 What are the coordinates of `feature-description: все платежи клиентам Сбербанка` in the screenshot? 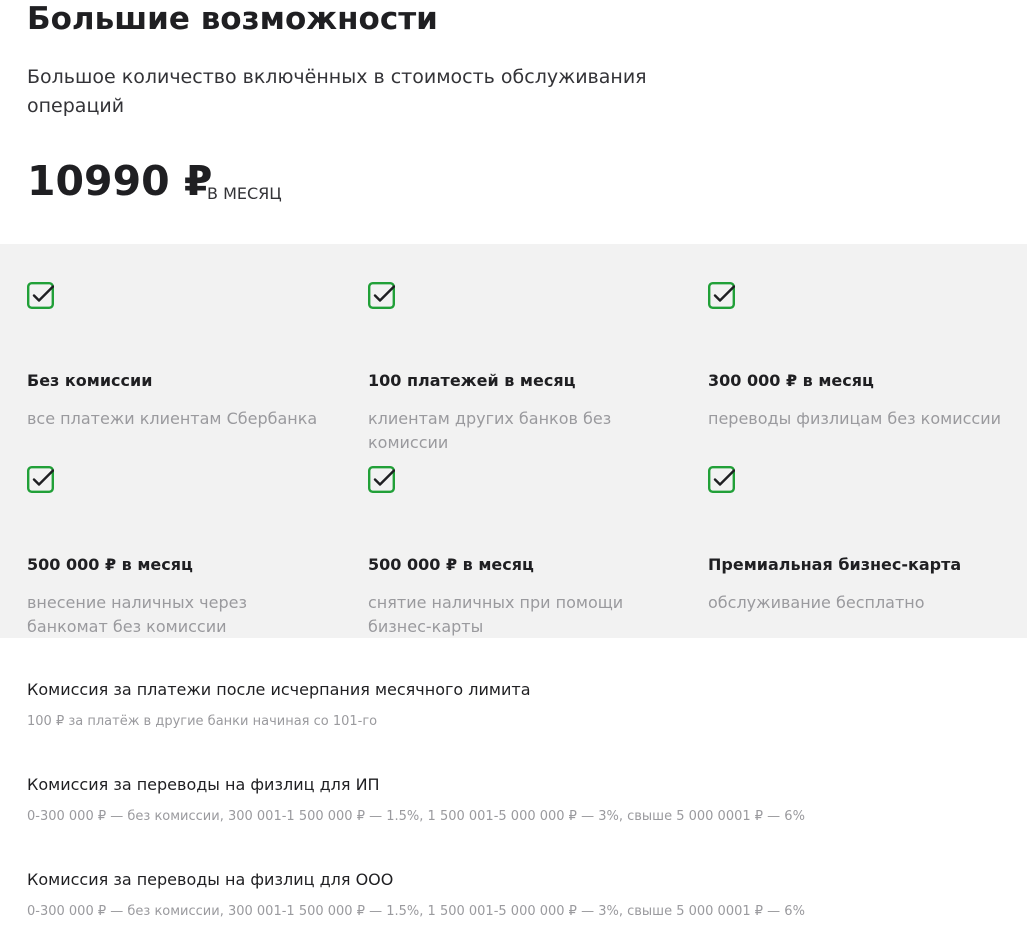 It's located at (172, 418).